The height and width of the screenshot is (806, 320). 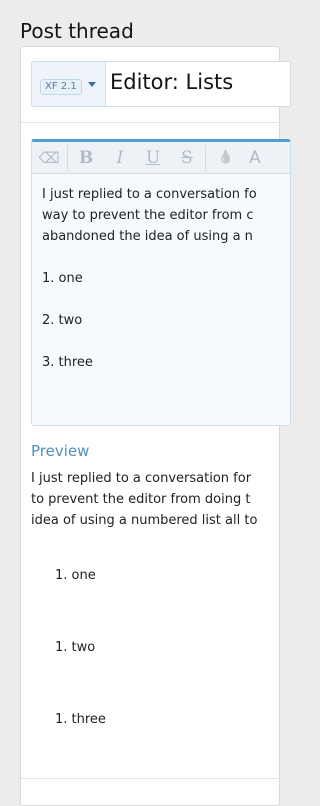 What do you see at coordinates (226, 158) in the screenshot?
I see `color-drop-icon: 💧` at bounding box center [226, 158].